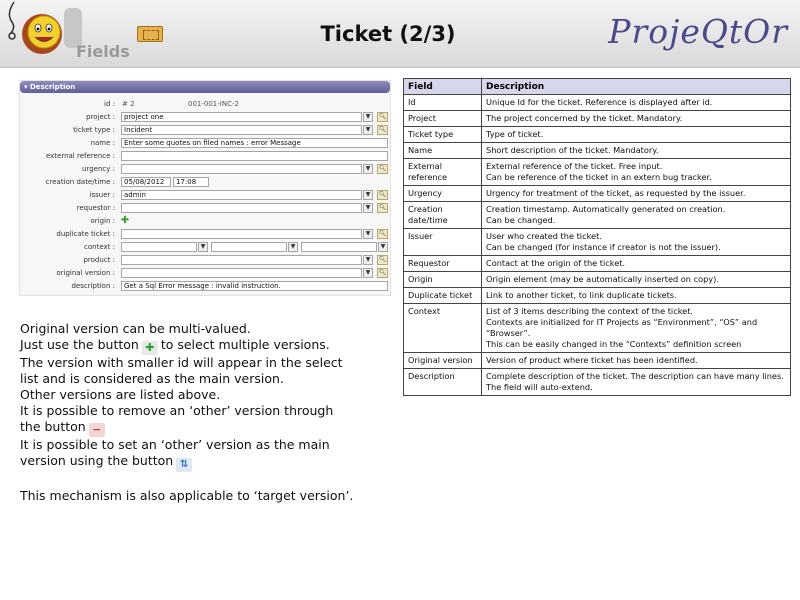 The width and height of the screenshot is (800, 600). What do you see at coordinates (241, 234) in the screenshot?
I see `duplicate-ticket-select` at bounding box center [241, 234].